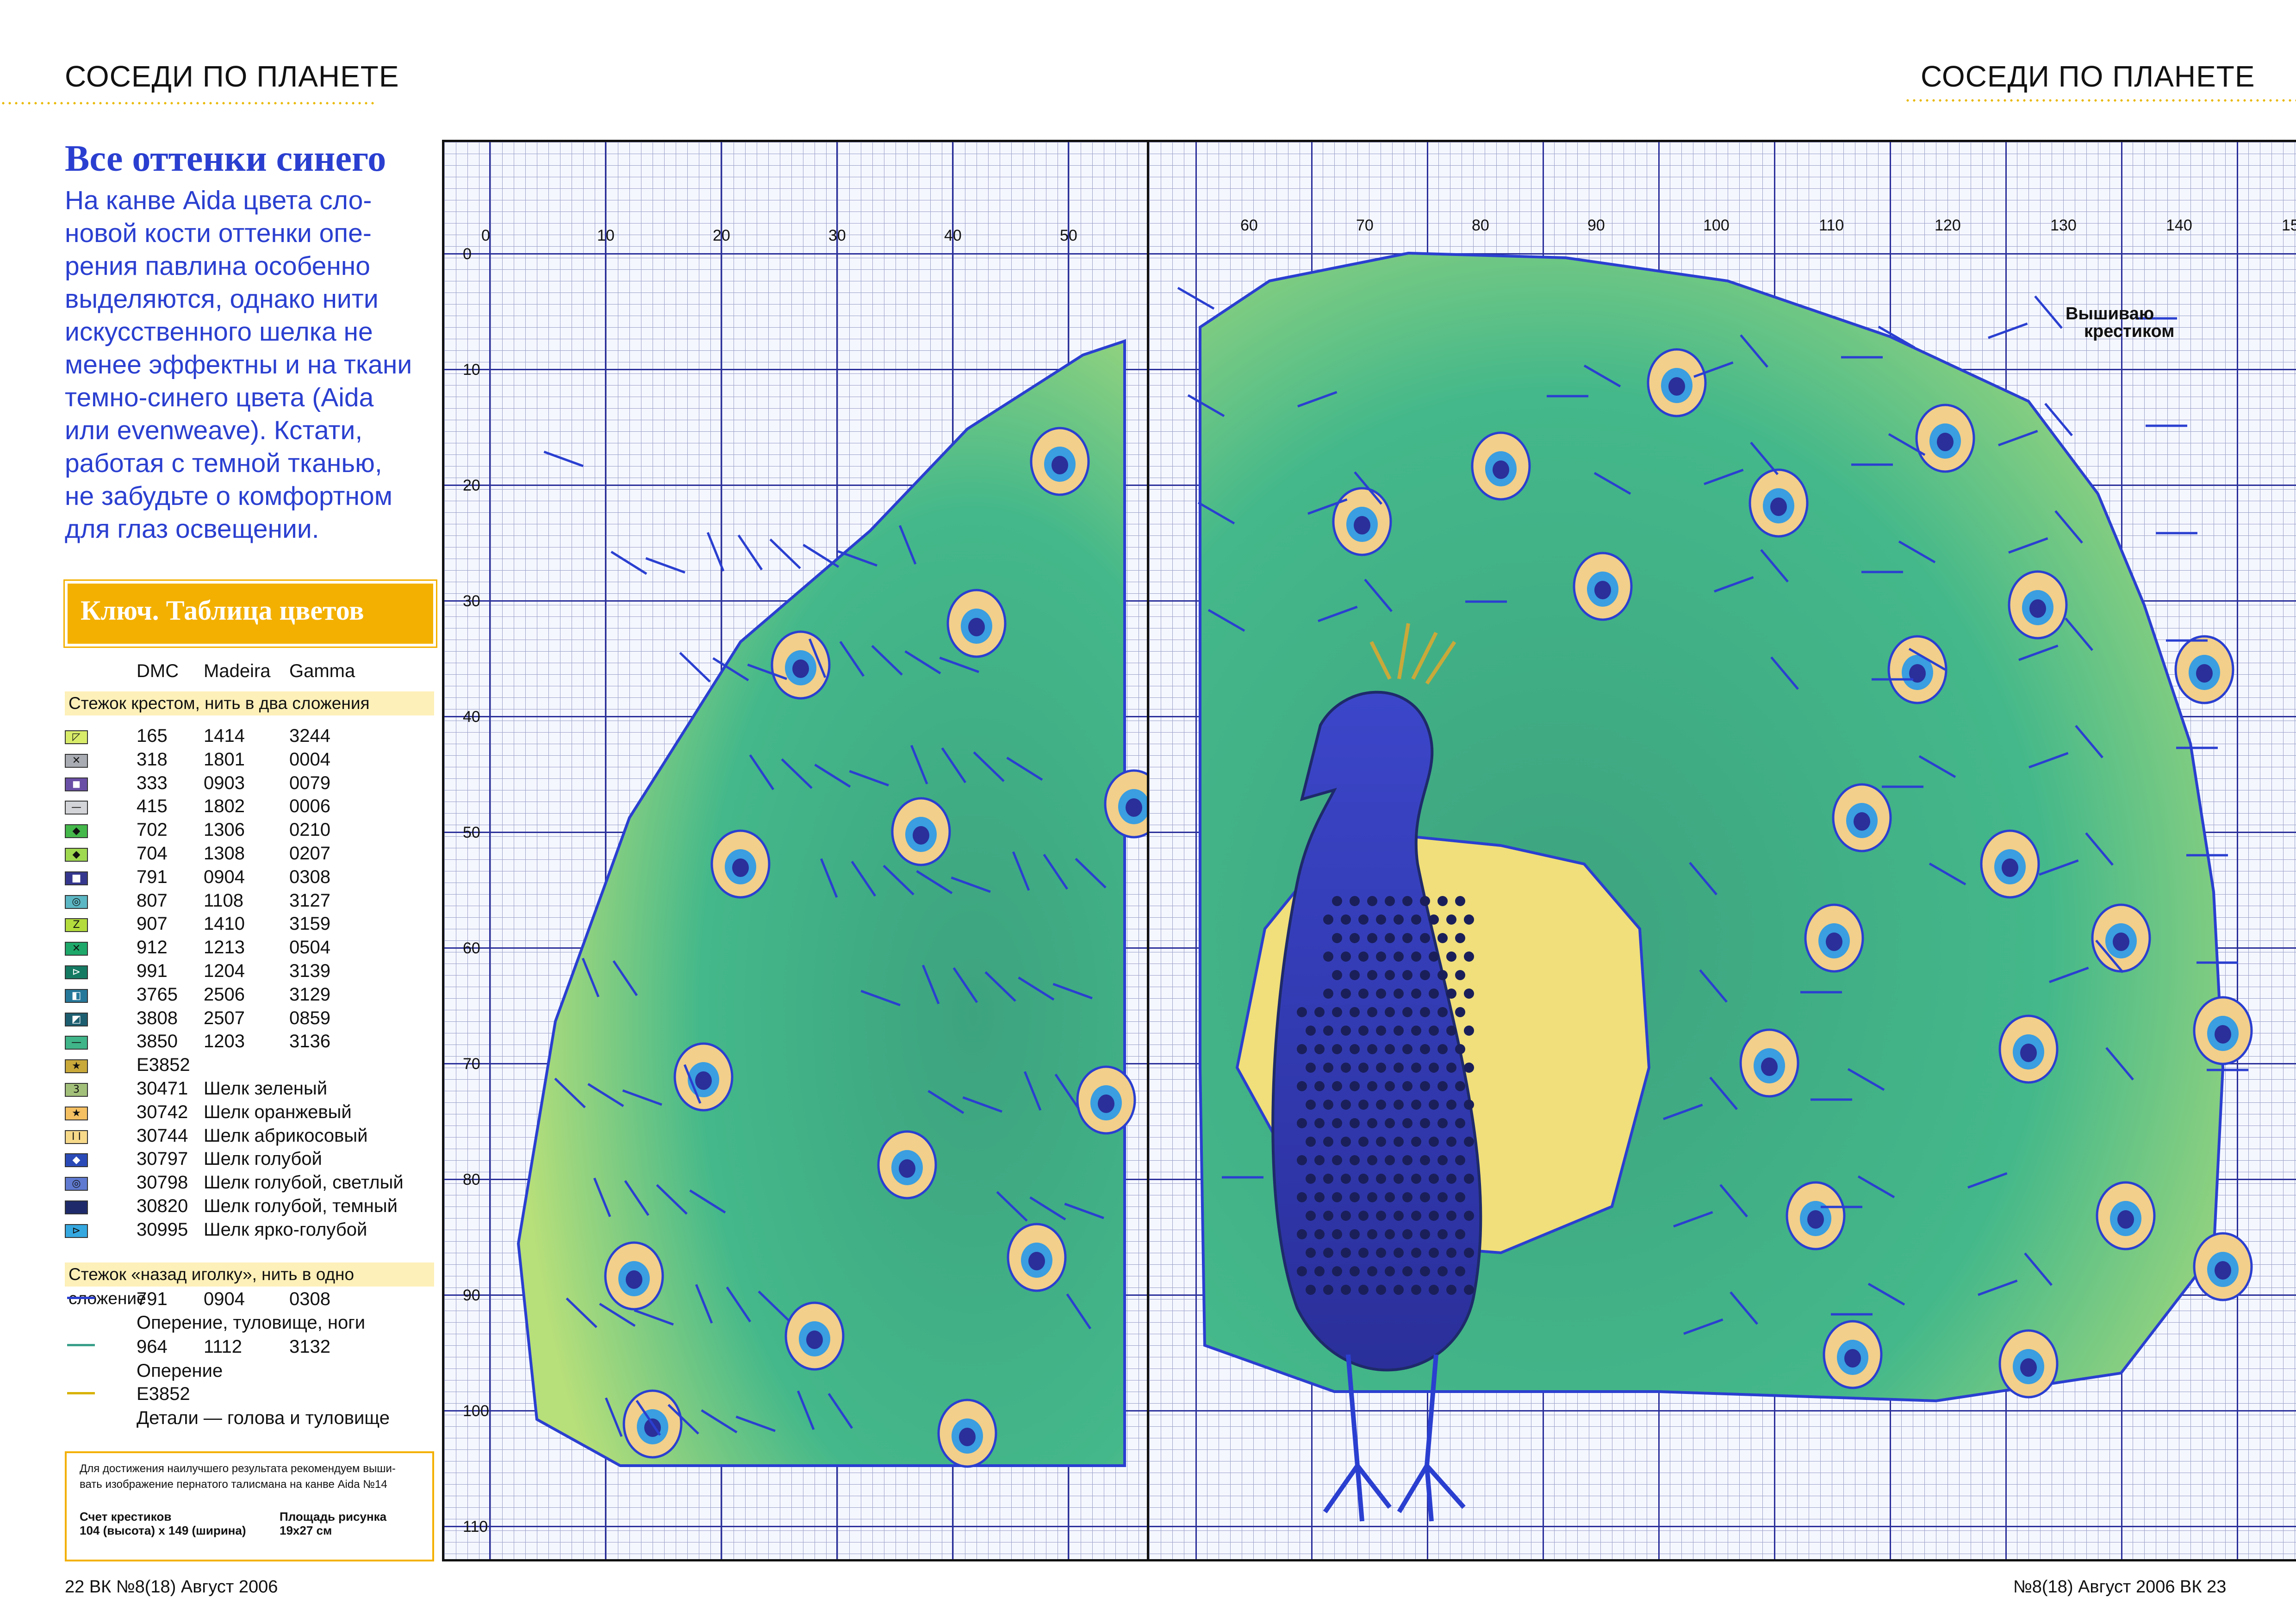 This screenshot has width=2296, height=1623. I want to click on y-tick-label: 0, so click(467, 254).